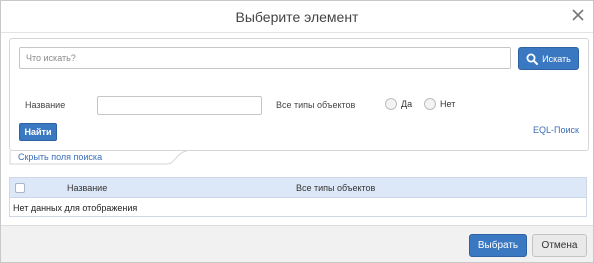 The image size is (594, 263). I want to click on radio-yes-label: Да, so click(407, 104).